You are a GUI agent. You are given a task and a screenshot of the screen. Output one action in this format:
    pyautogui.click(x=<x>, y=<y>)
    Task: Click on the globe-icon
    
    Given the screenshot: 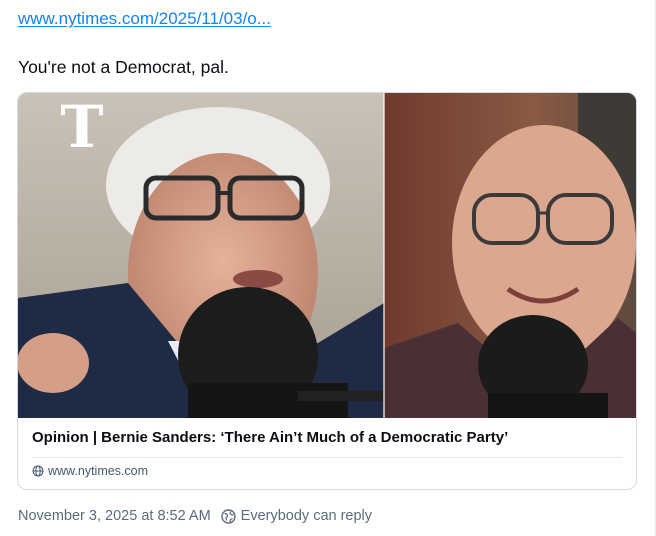 What is the action you would take?
    pyautogui.click(x=38, y=471)
    